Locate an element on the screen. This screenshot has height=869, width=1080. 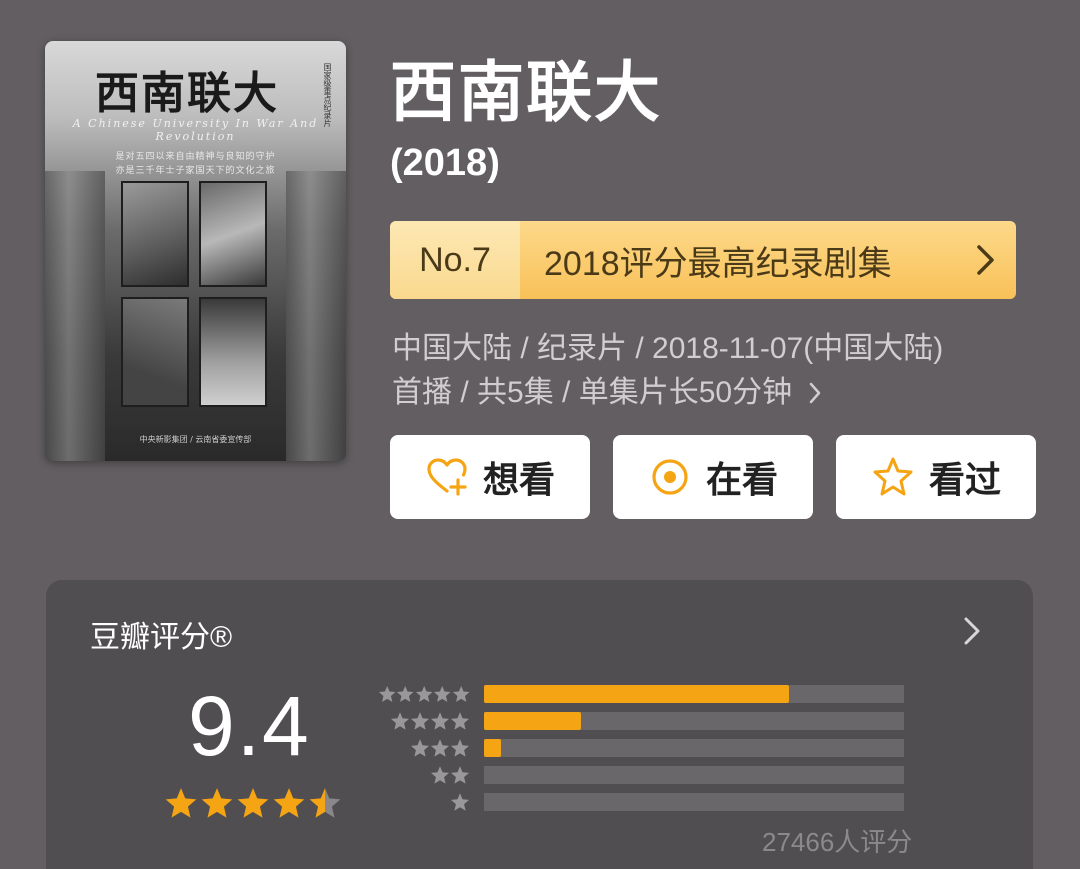
rating-count: 27466人评分 is located at coordinates (837, 842).